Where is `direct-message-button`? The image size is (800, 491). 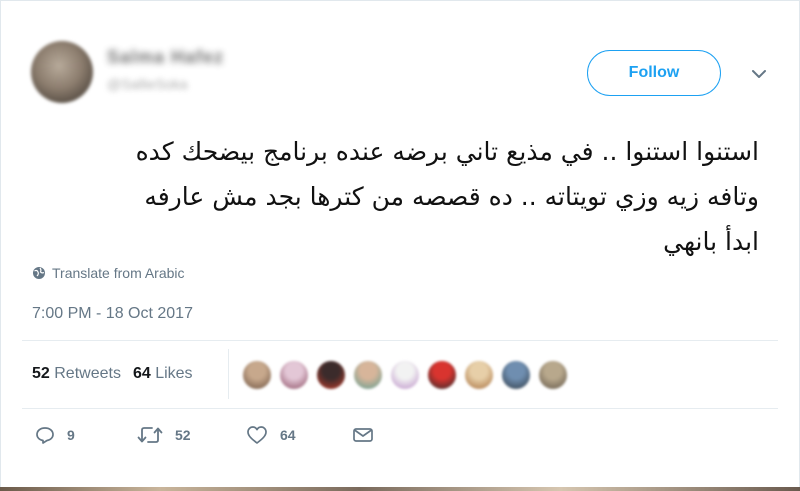 direct-message-button is located at coordinates (369, 435).